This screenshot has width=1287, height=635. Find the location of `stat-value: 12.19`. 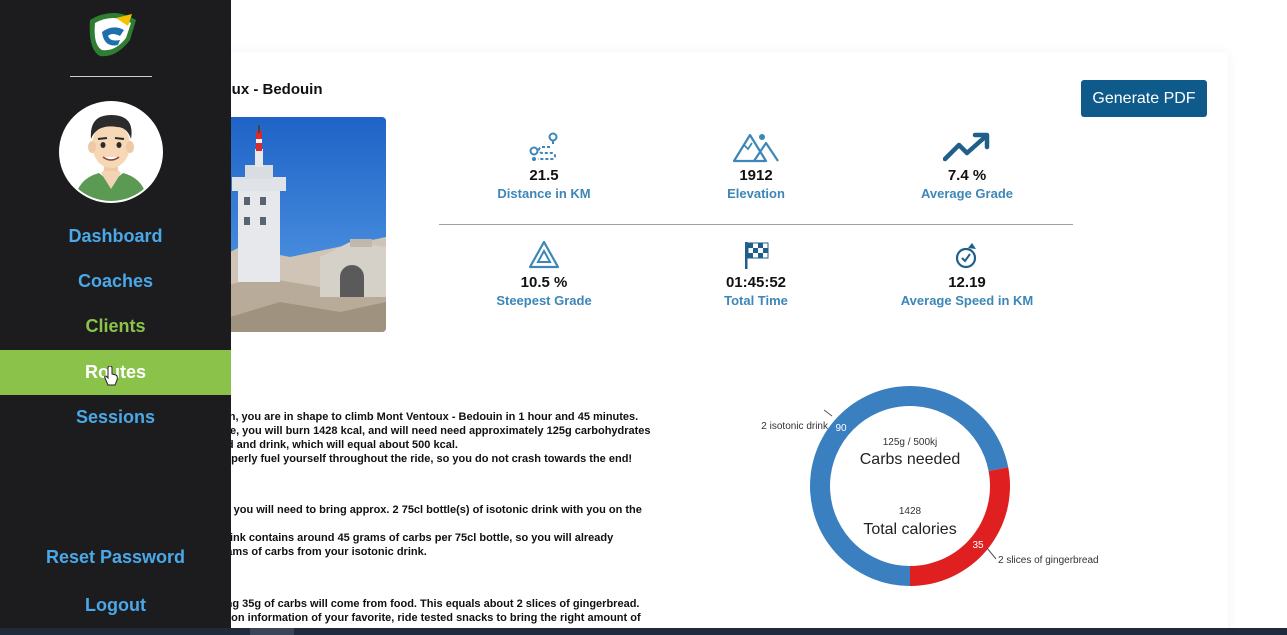

stat-value: 12.19 is located at coordinates (967, 282).